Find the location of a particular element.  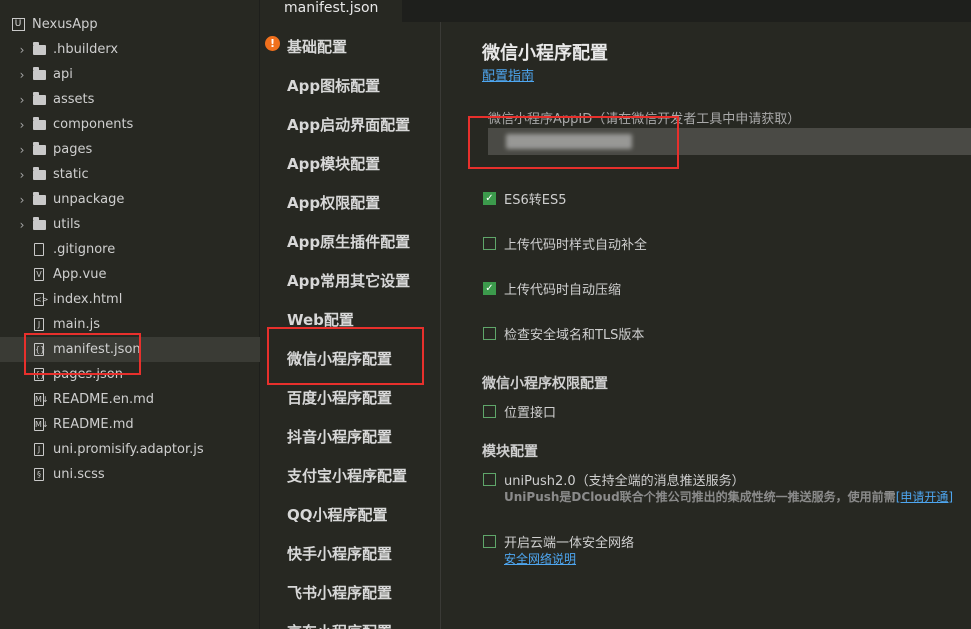

unipush-apply-link: [申请开通] is located at coordinates (924, 497).